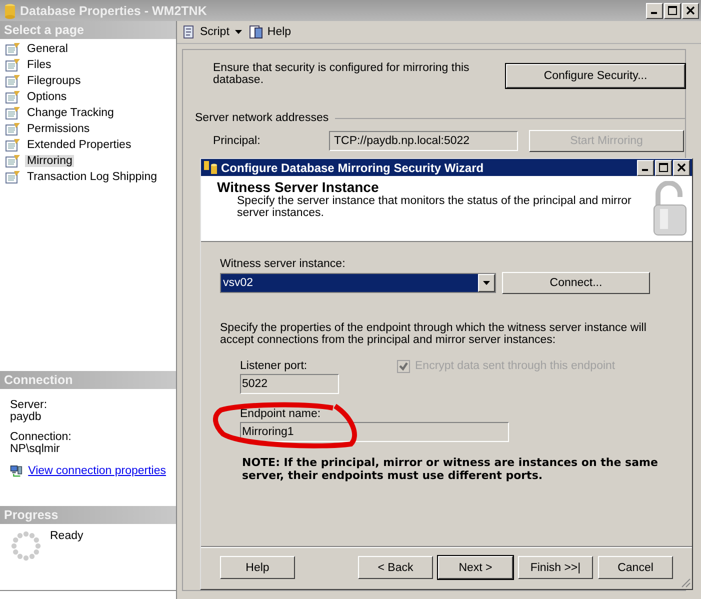 The width and height of the screenshot is (701, 599). What do you see at coordinates (26, 417) in the screenshot?
I see `server-value: paydb` at bounding box center [26, 417].